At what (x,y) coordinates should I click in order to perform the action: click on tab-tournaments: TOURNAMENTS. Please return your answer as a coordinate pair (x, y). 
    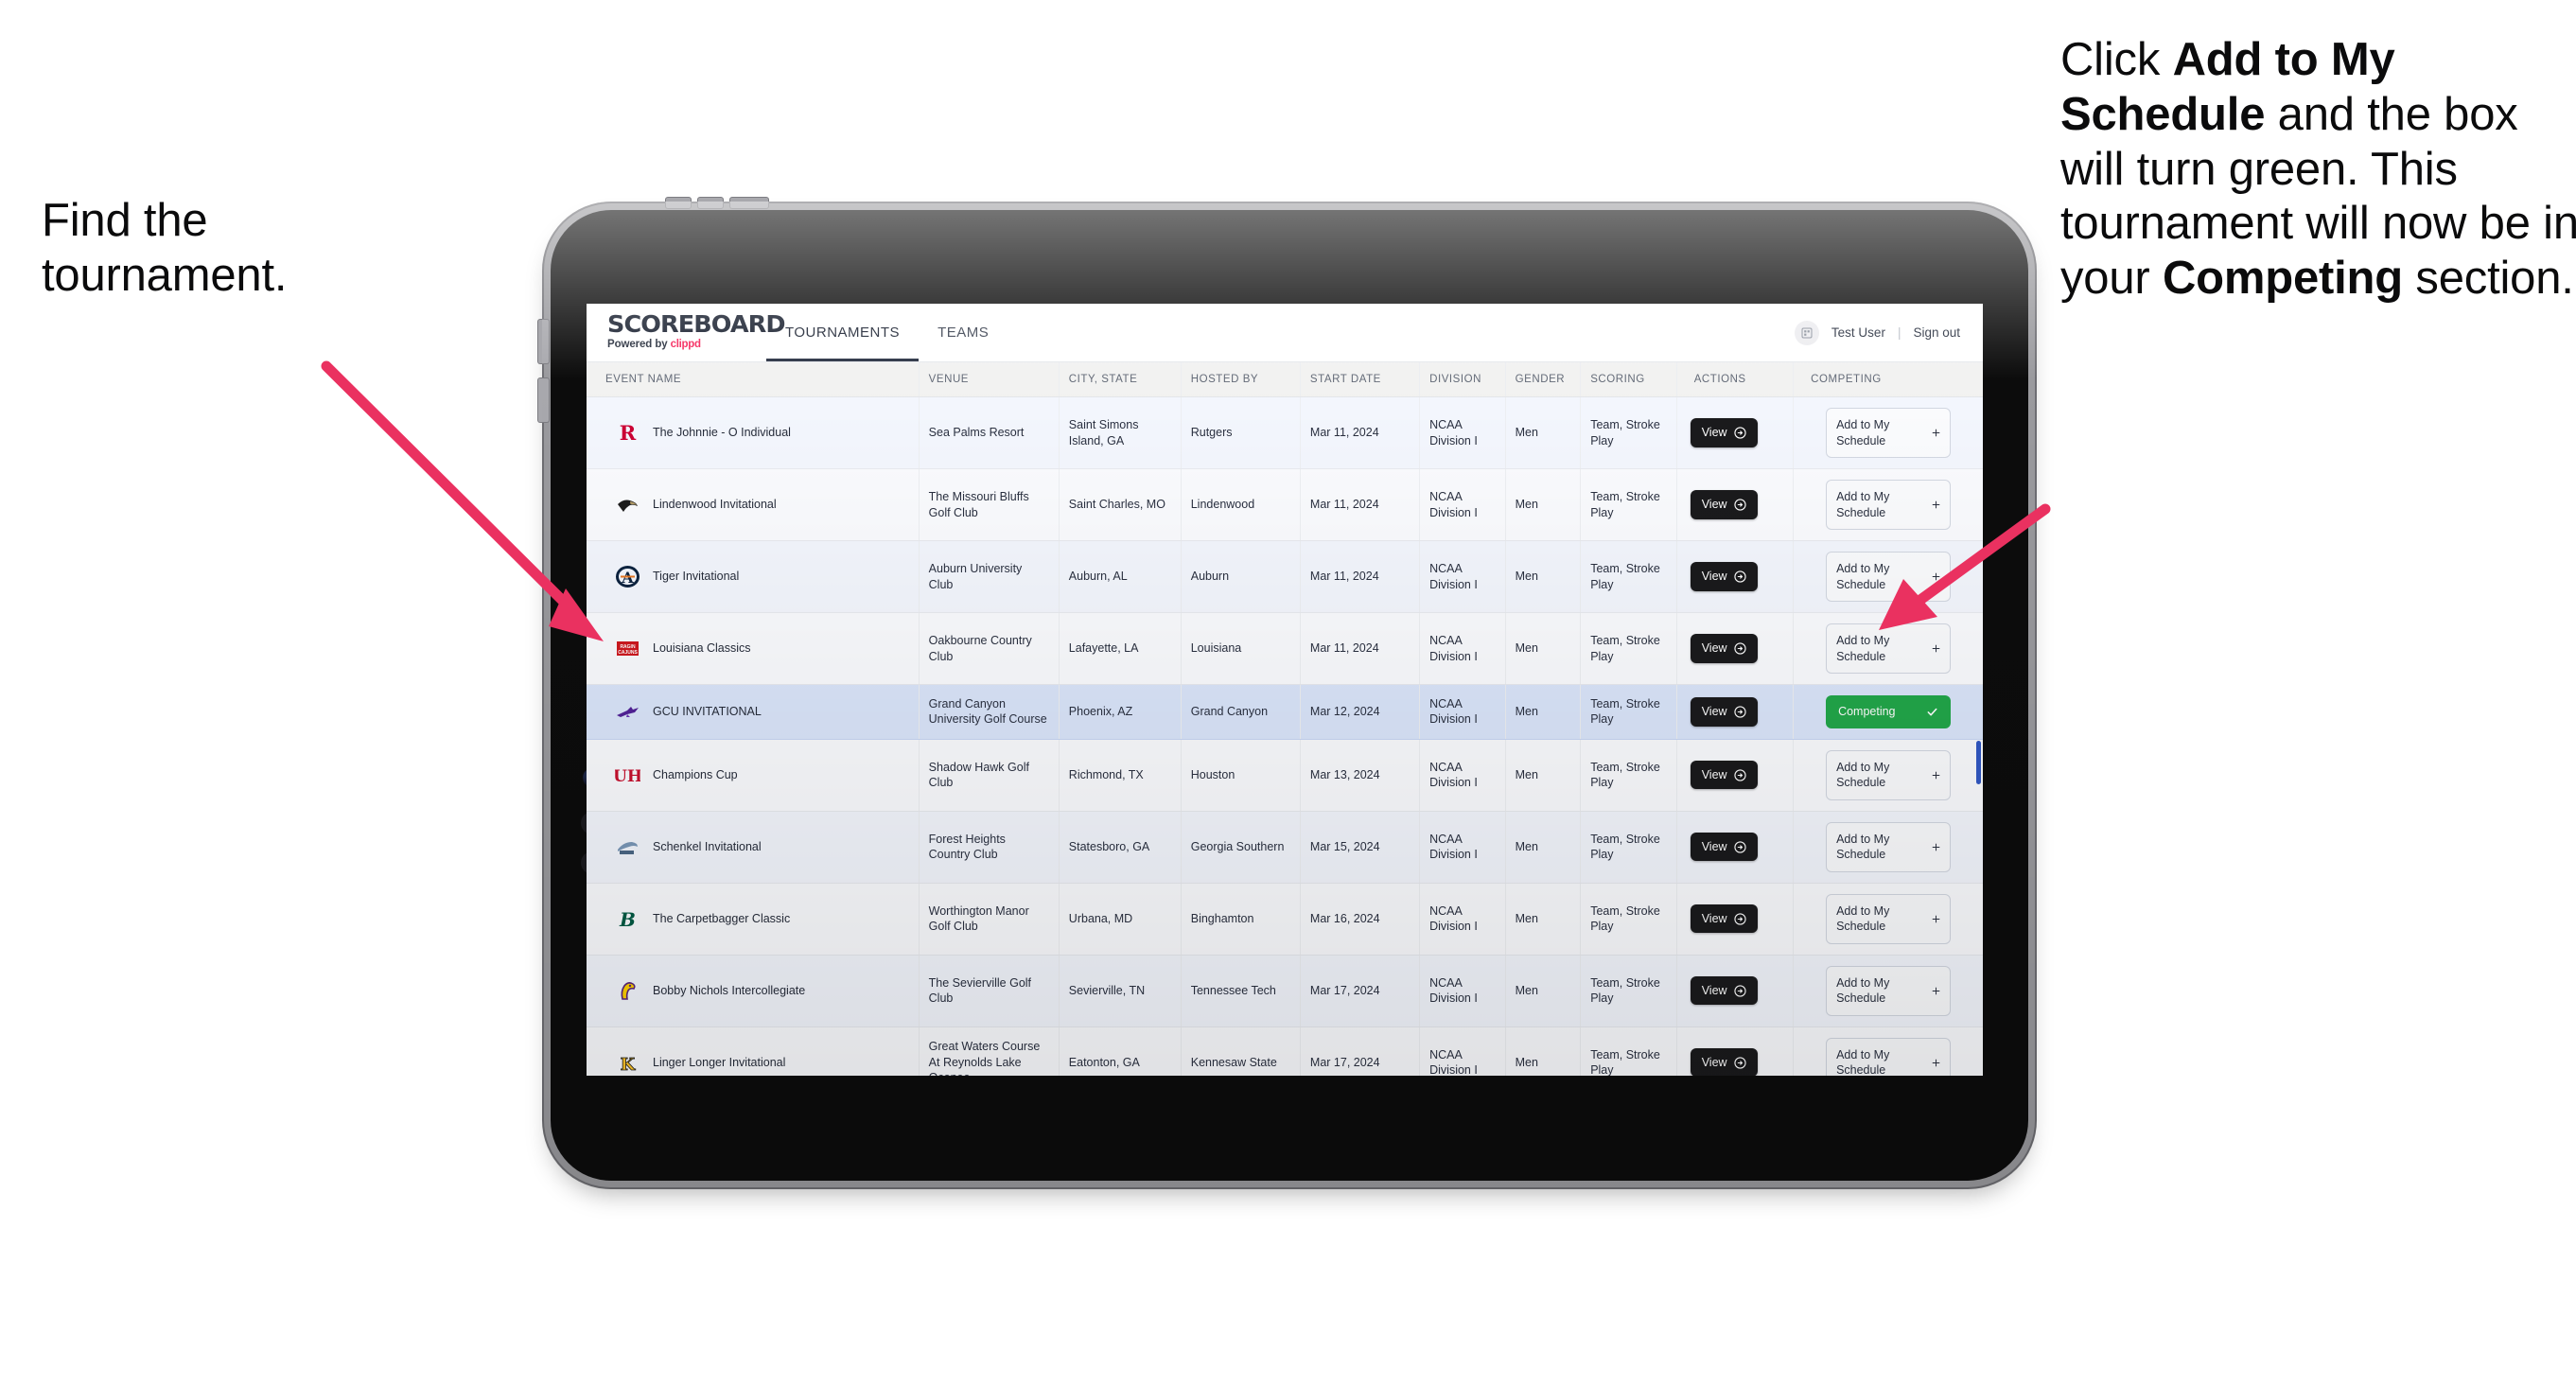
    Looking at the image, I should click on (843, 332).